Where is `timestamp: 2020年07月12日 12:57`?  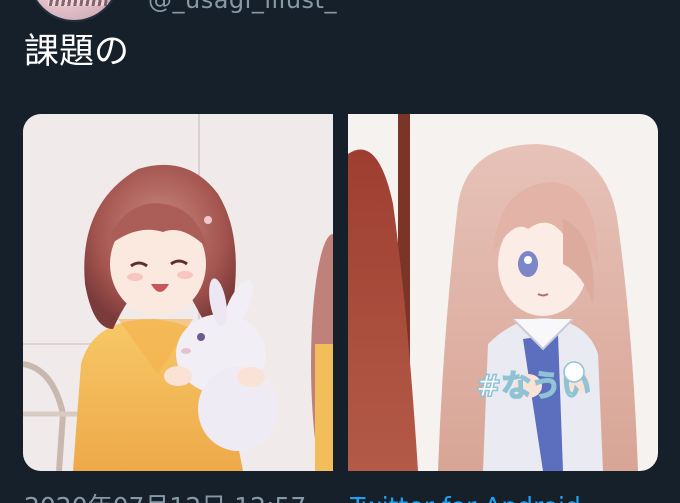 timestamp: 2020年07月12日 12:57 is located at coordinates (165, 497).